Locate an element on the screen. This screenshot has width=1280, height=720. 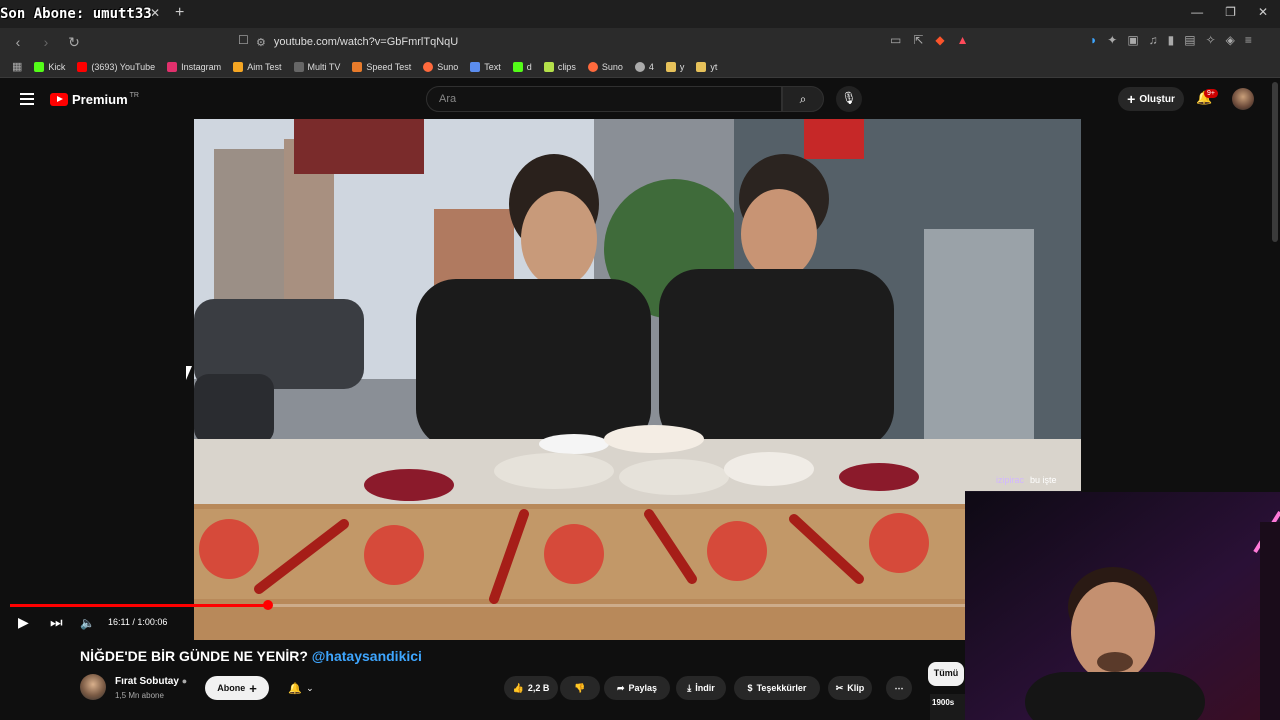
volume-icon: 🔈 is located at coordinates (87, 623).